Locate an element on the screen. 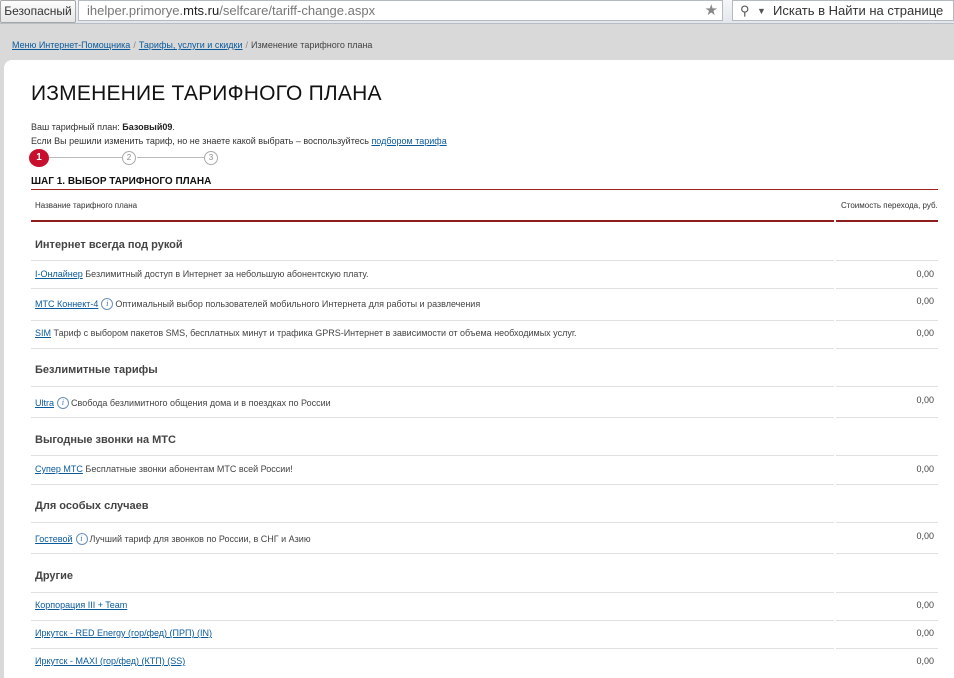  tariff-link: Ultra is located at coordinates (44, 403).